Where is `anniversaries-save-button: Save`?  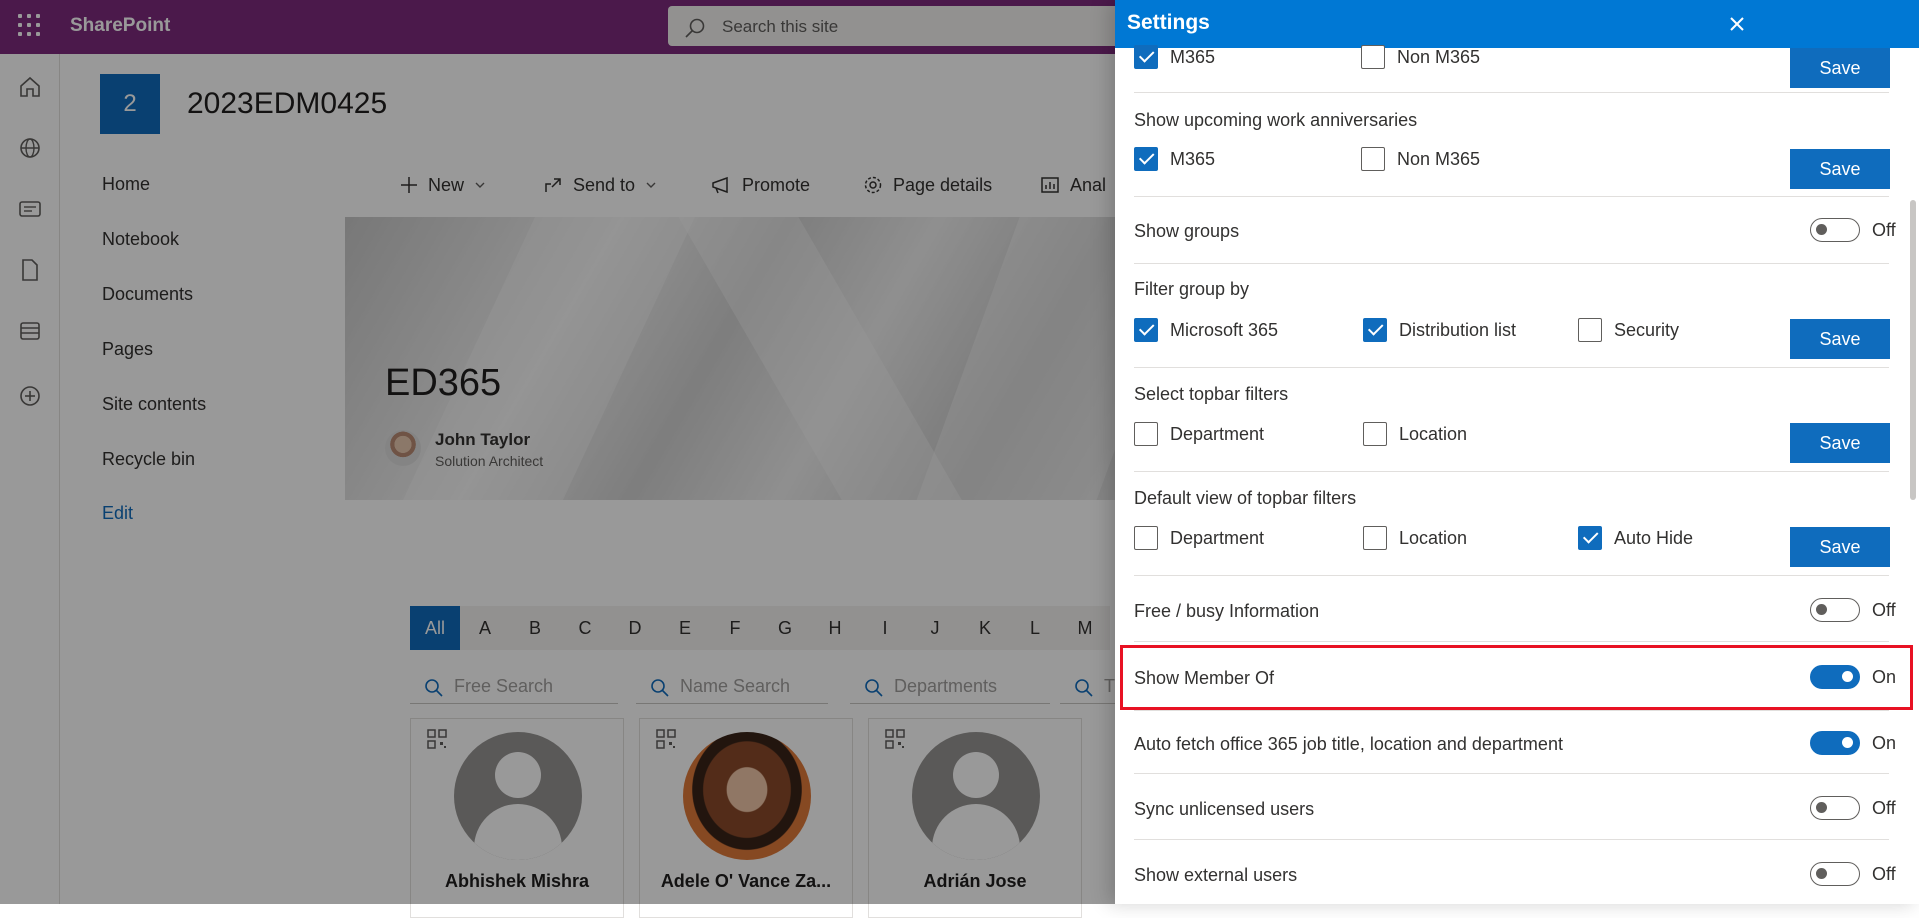
anniversaries-save-button: Save is located at coordinates (1840, 169).